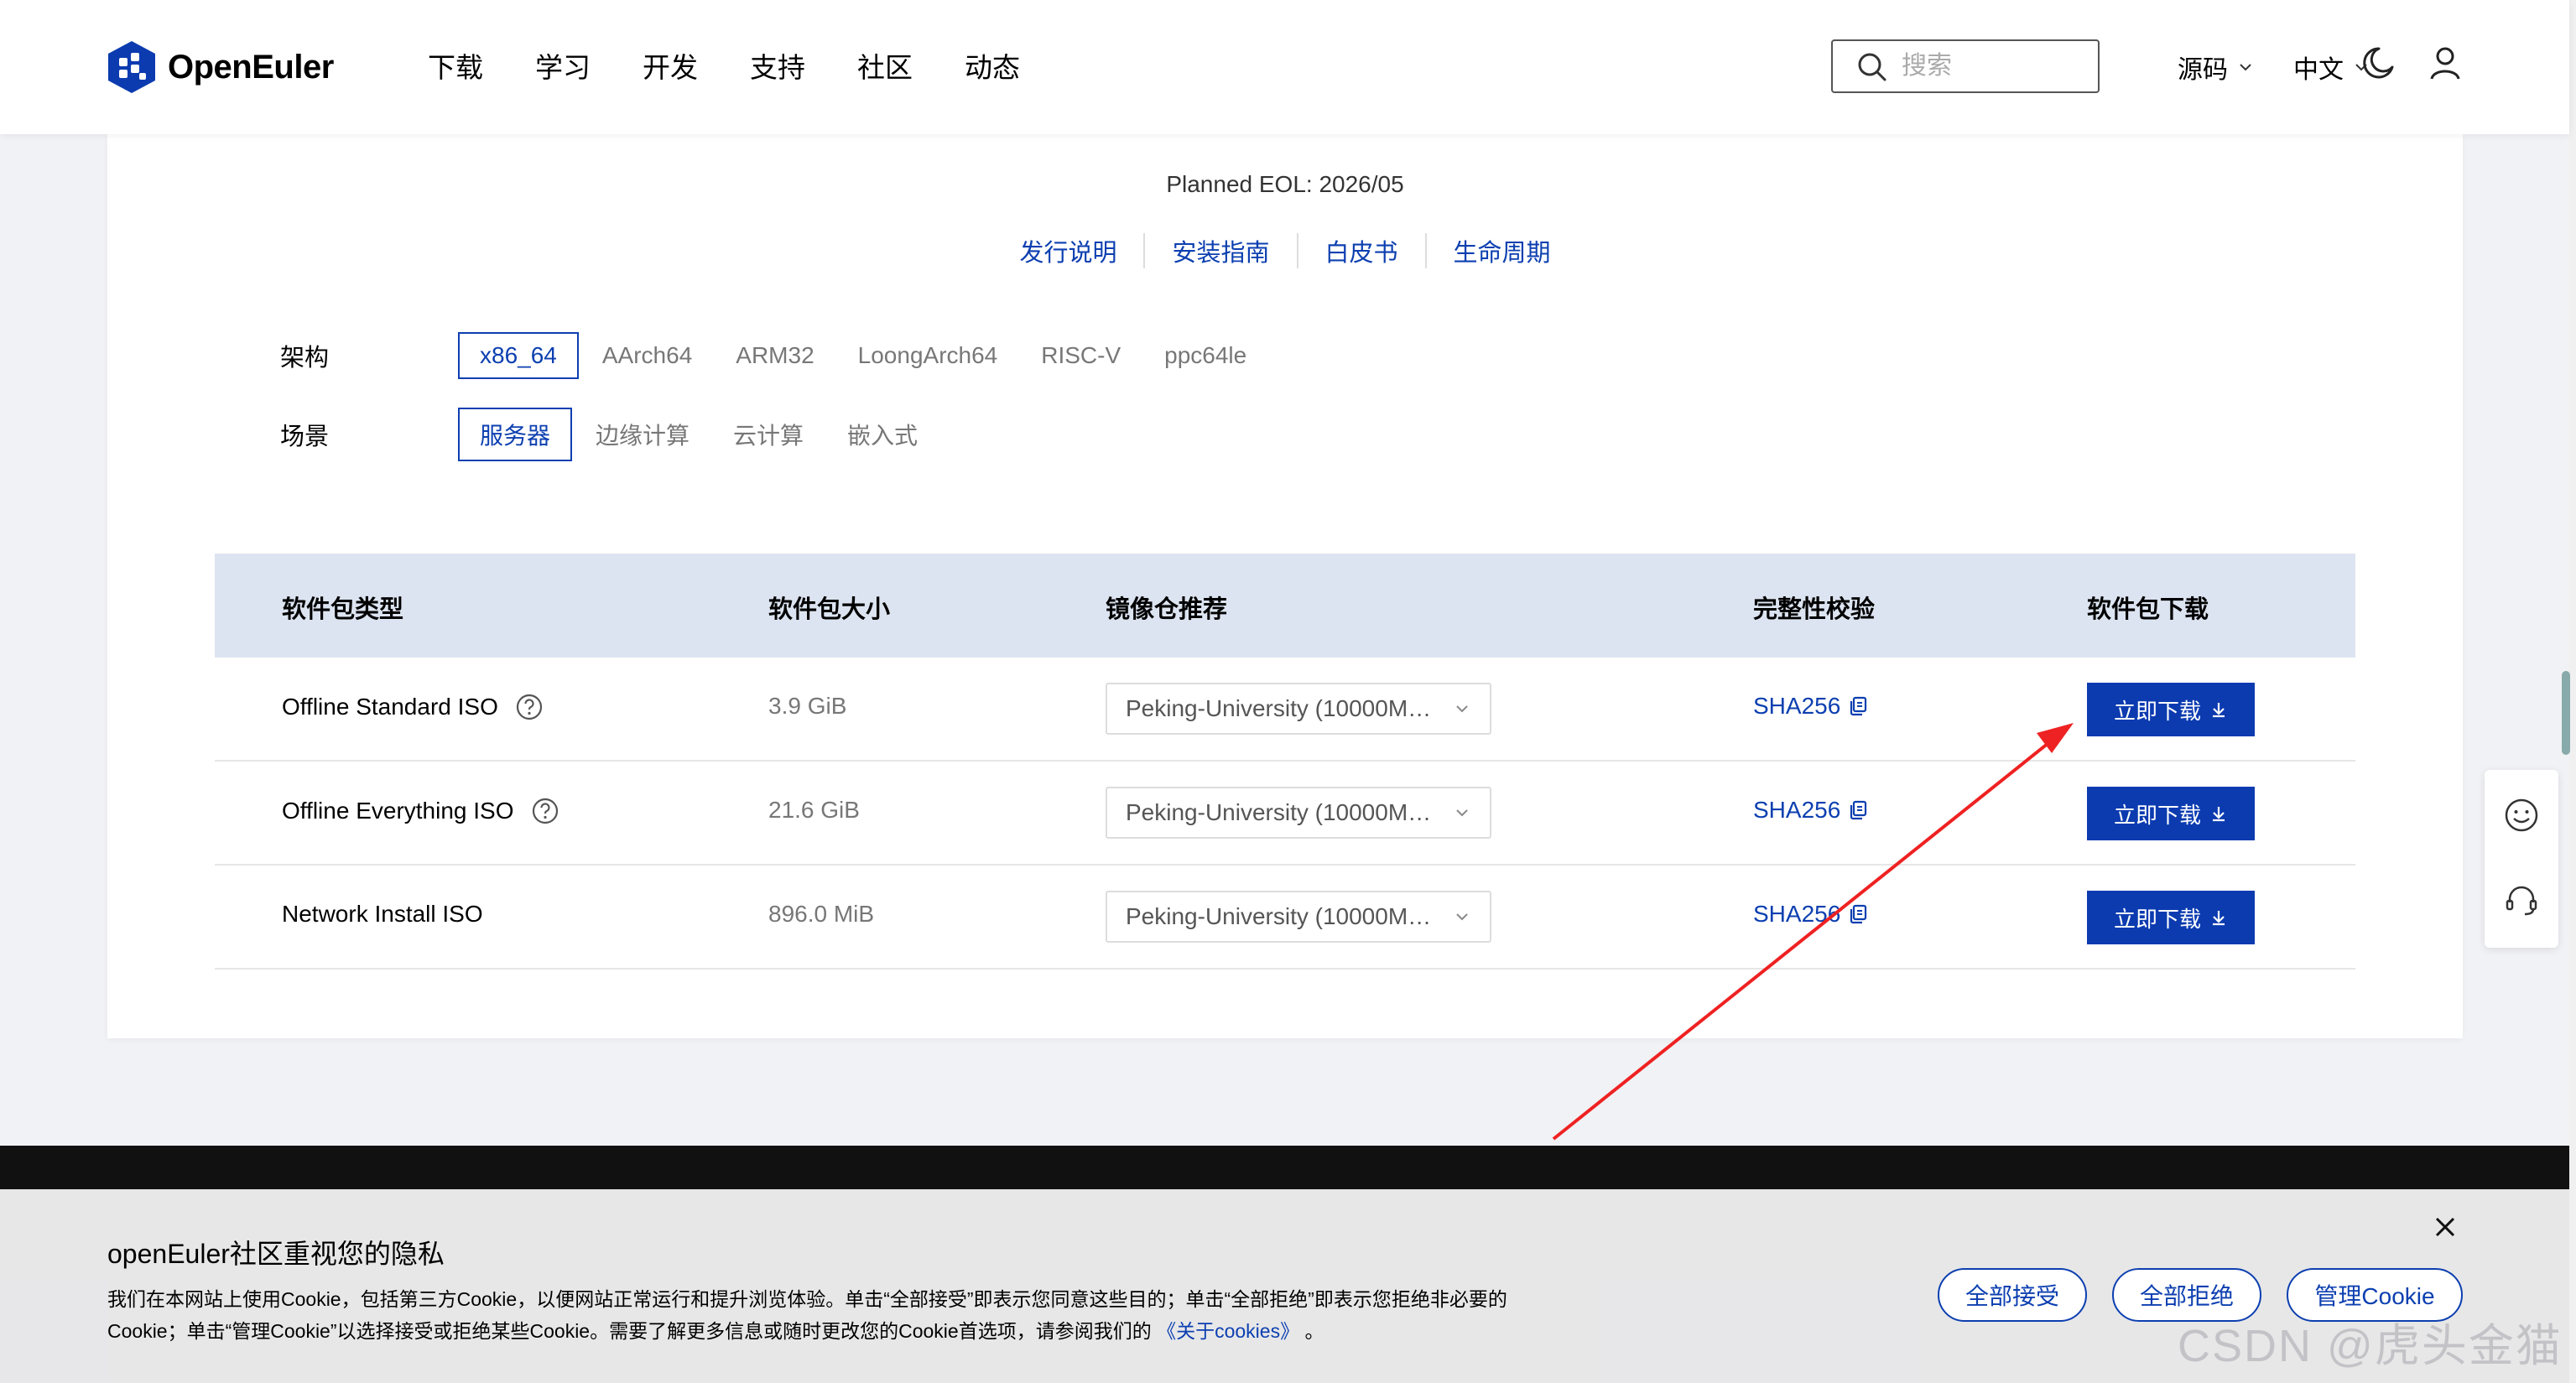 This screenshot has width=2576, height=1383. Describe the element at coordinates (518, 355) in the screenshot. I see `arch-option-x86-64: x86_64` at that location.